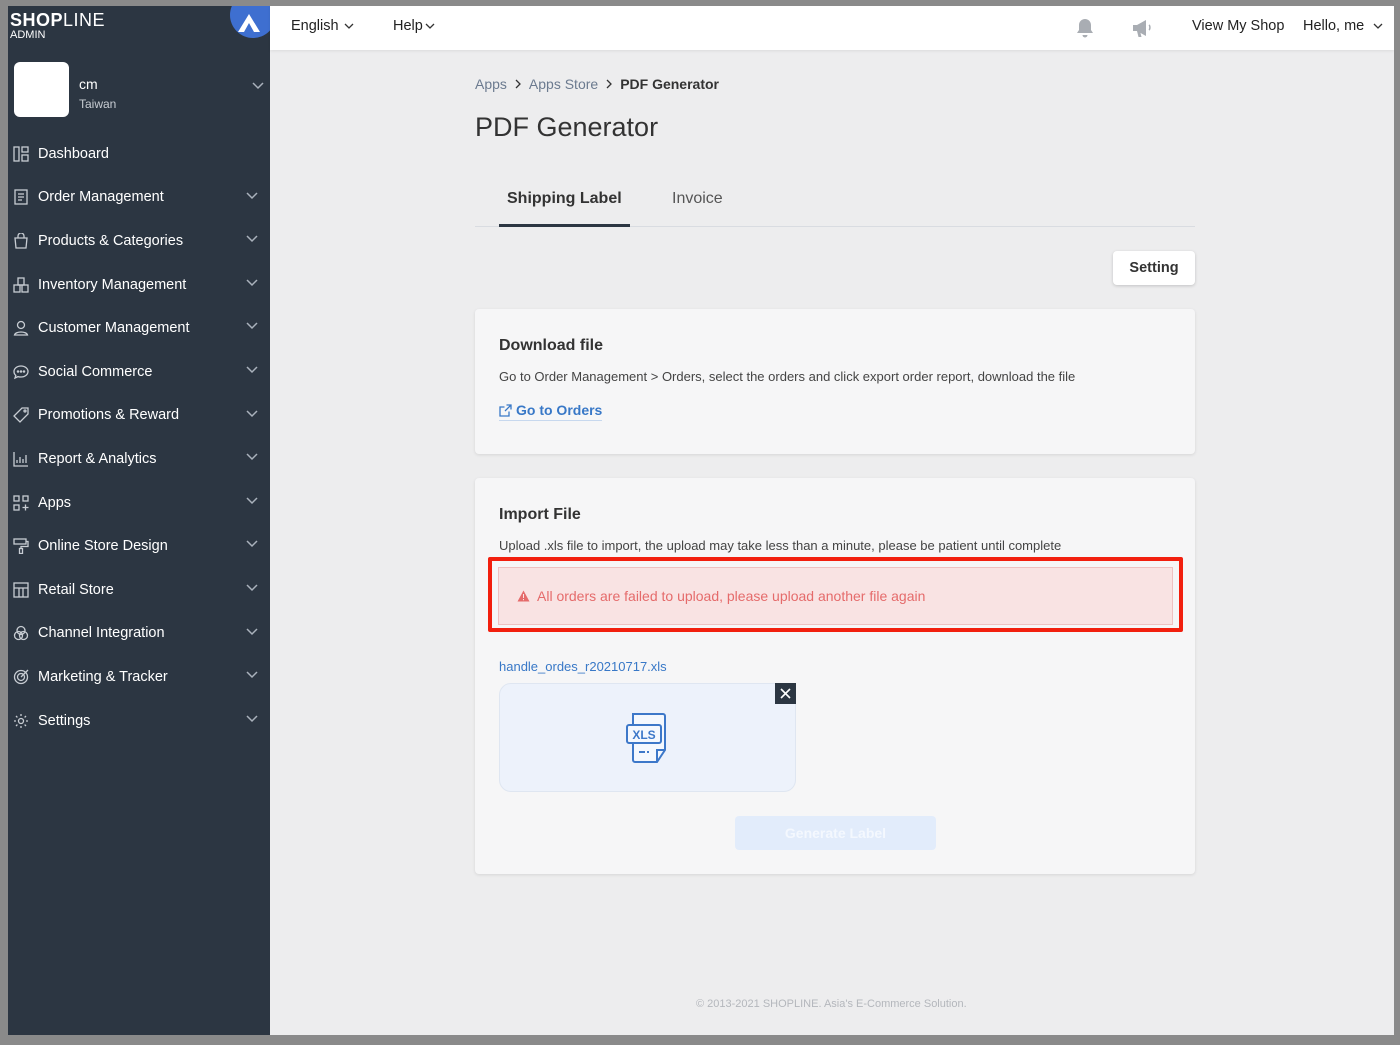  I want to click on sidebar-item-online-store-design: Online Store Design, so click(139, 546).